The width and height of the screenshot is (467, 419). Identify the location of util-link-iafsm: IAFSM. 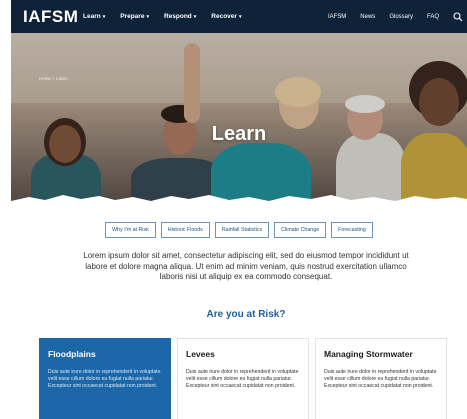
(337, 17).